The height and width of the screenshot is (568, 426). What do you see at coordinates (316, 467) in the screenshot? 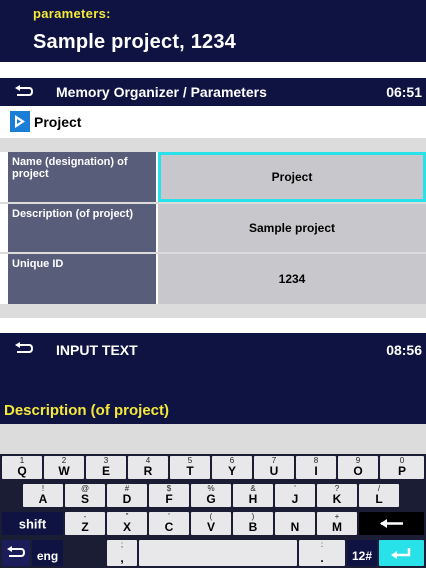
I see `key: 8I` at bounding box center [316, 467].